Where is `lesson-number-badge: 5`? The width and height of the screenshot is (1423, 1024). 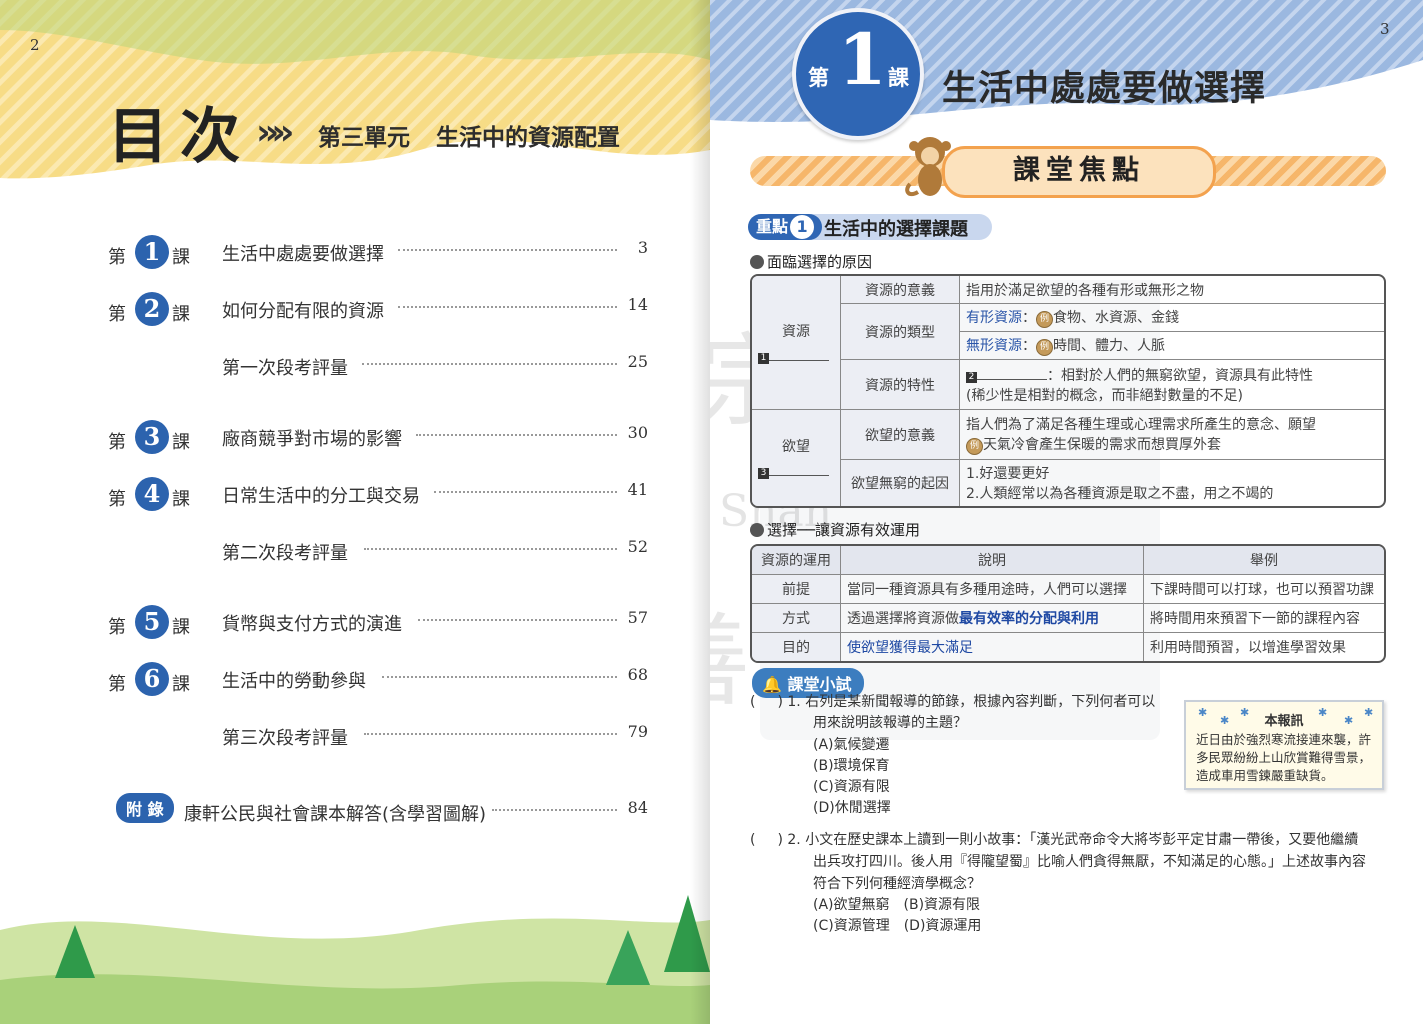 lesson-number-badge: 5 is located at coordinates (152, 622).